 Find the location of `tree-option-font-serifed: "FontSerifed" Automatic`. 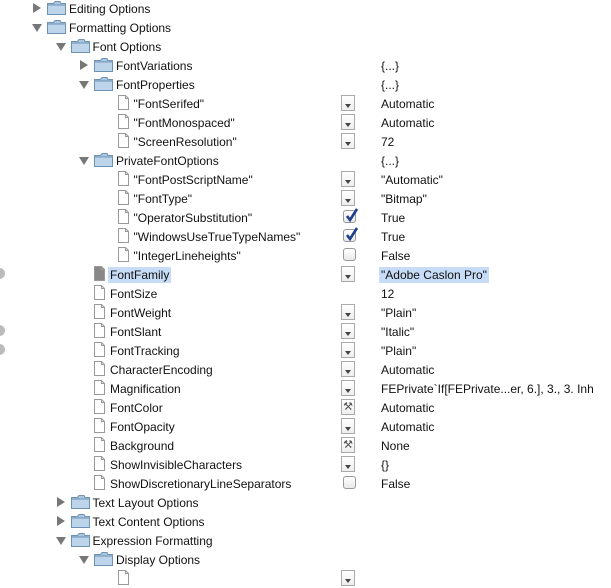

tree-option-font-serifed: "FontSerifed" Automatic is located at coordinates (305, 103).